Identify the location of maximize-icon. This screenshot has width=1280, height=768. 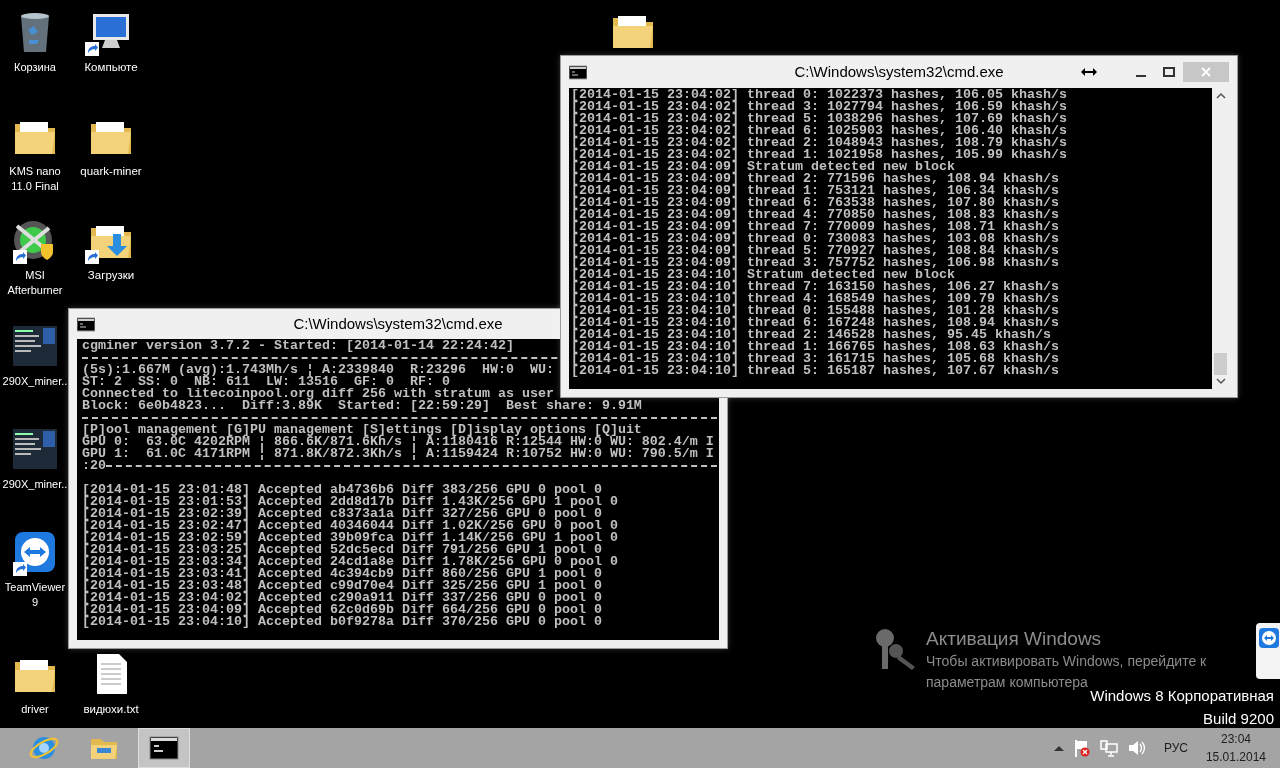
(1169, 72).